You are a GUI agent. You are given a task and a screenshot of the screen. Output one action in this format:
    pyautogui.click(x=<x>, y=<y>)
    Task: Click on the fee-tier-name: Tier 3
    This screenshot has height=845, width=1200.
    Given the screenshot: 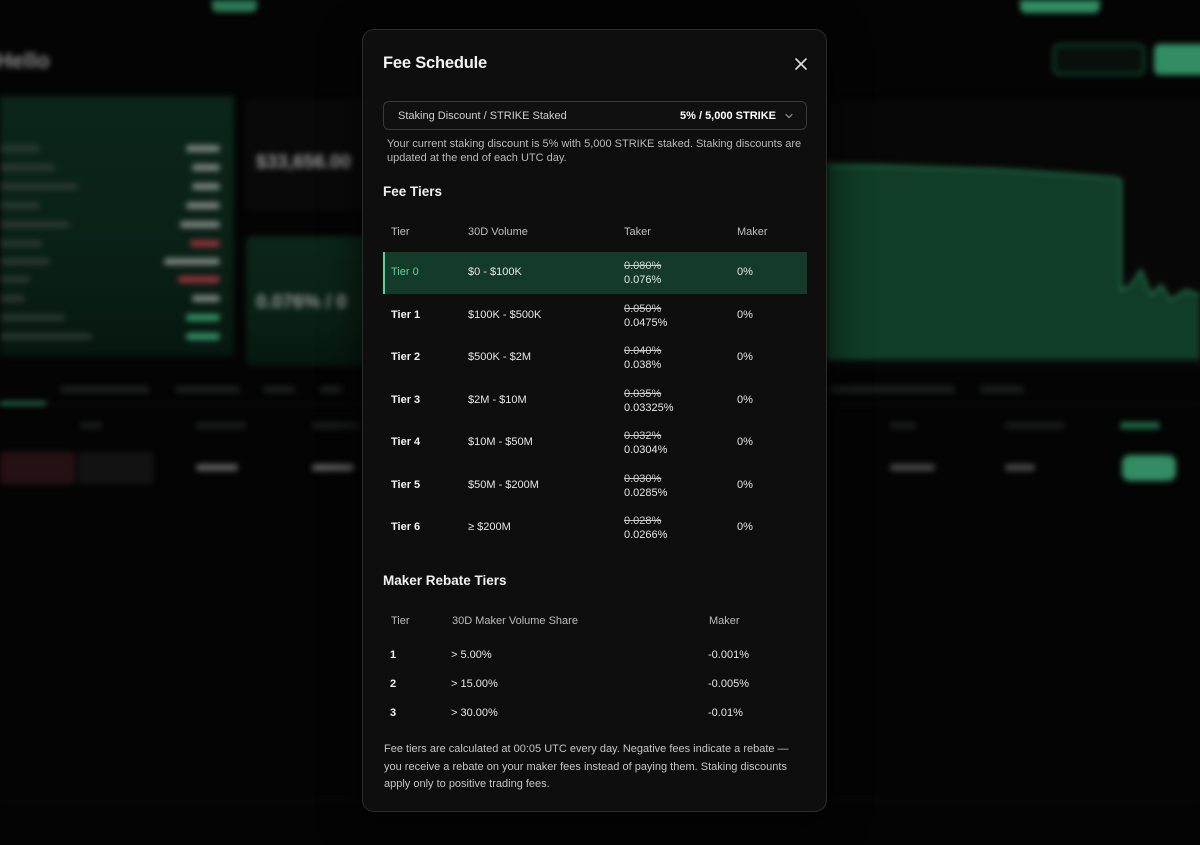 What is the action you would take?
    pyautogui.click(x=406, y=399)
    